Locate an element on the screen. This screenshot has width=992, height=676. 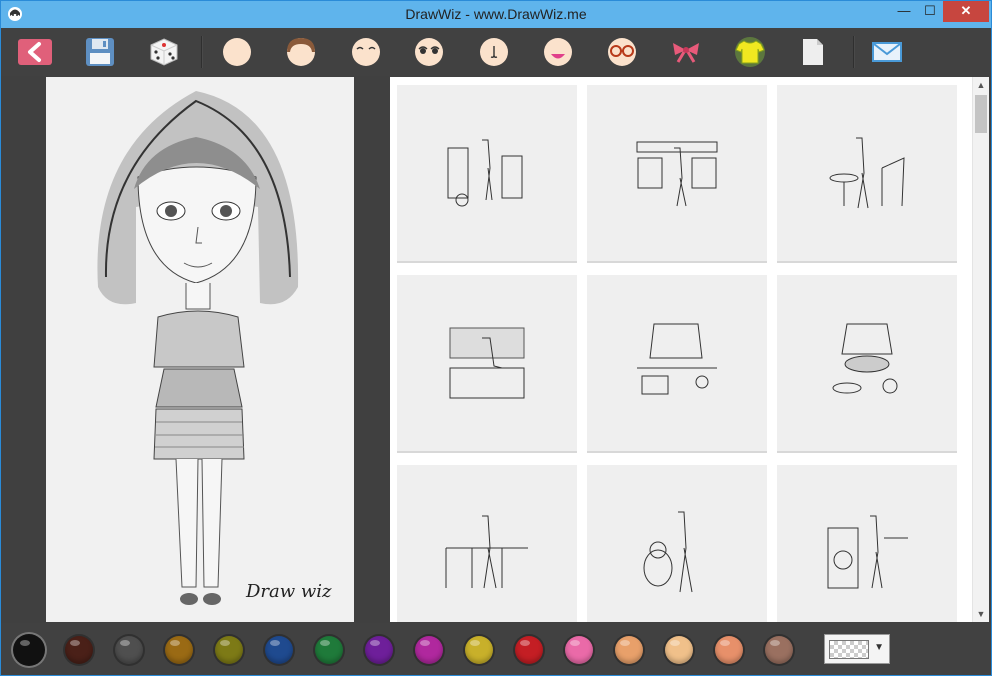
clothes-button is located at coordinates (750, 52).